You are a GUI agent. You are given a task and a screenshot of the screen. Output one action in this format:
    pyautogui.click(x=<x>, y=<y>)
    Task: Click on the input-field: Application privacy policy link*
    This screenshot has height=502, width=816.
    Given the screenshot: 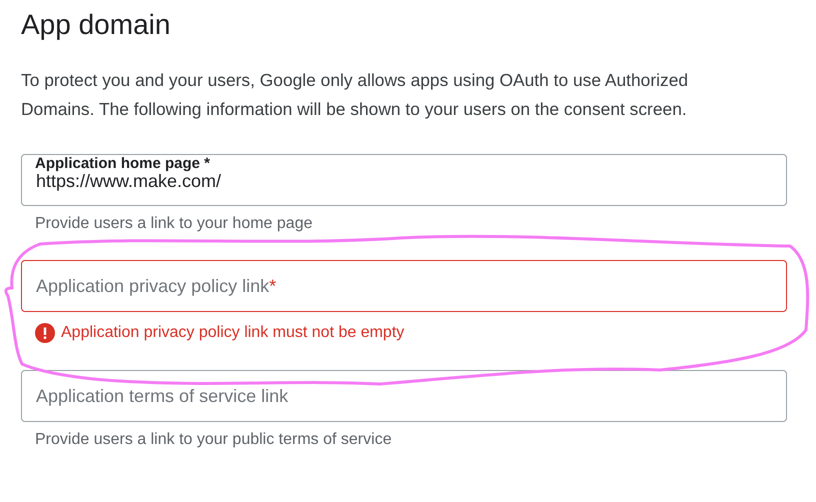 What is the action you would take?
    pyautogui.click(x=404, y=286)
    